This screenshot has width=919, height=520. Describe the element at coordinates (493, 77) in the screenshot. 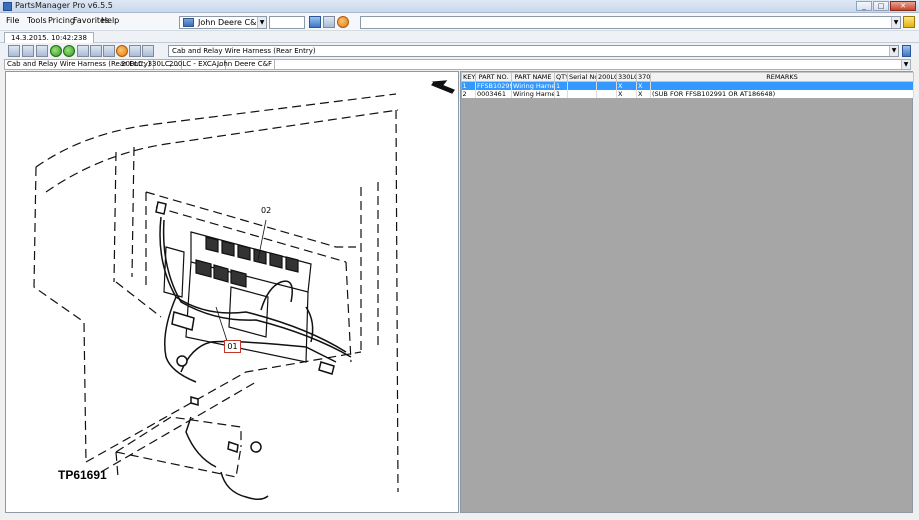

I see `column-header-part-no: PART NO.` at that location.